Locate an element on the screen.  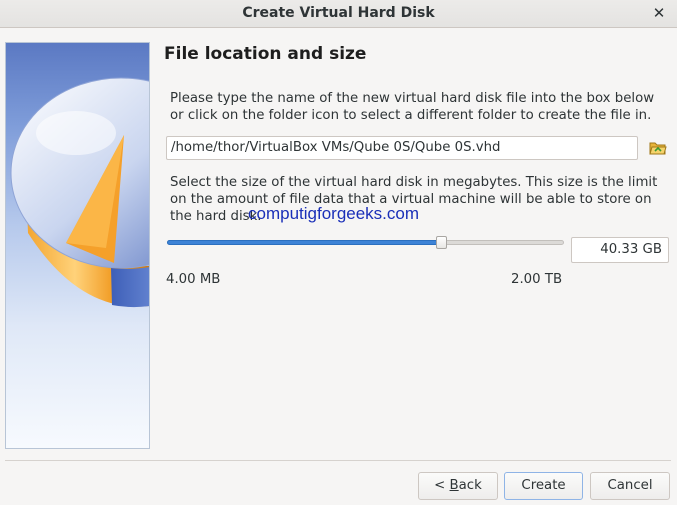
folder-icon is located at coordinates (658, 148).